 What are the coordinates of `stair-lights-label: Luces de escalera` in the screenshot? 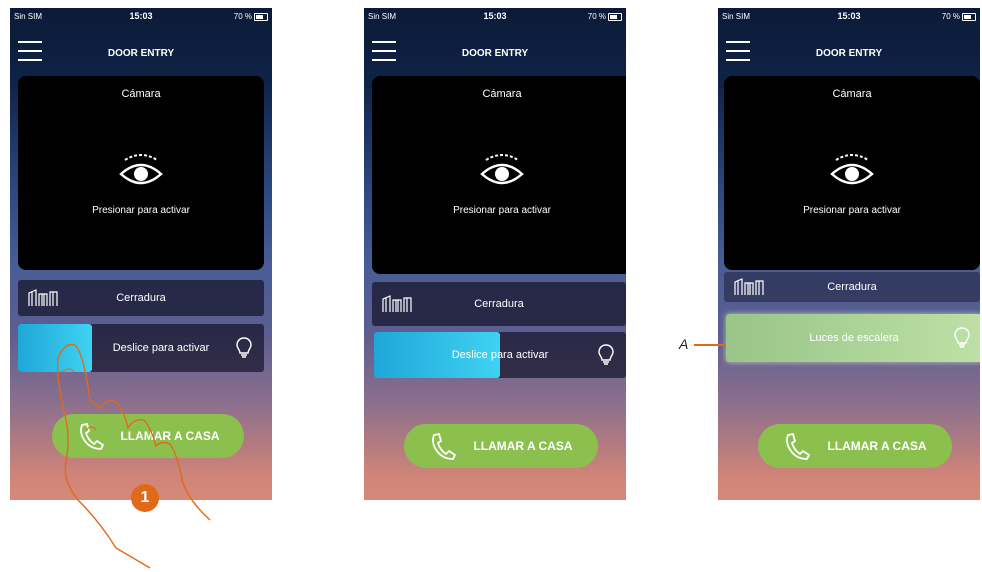 It's located at (854, 338).